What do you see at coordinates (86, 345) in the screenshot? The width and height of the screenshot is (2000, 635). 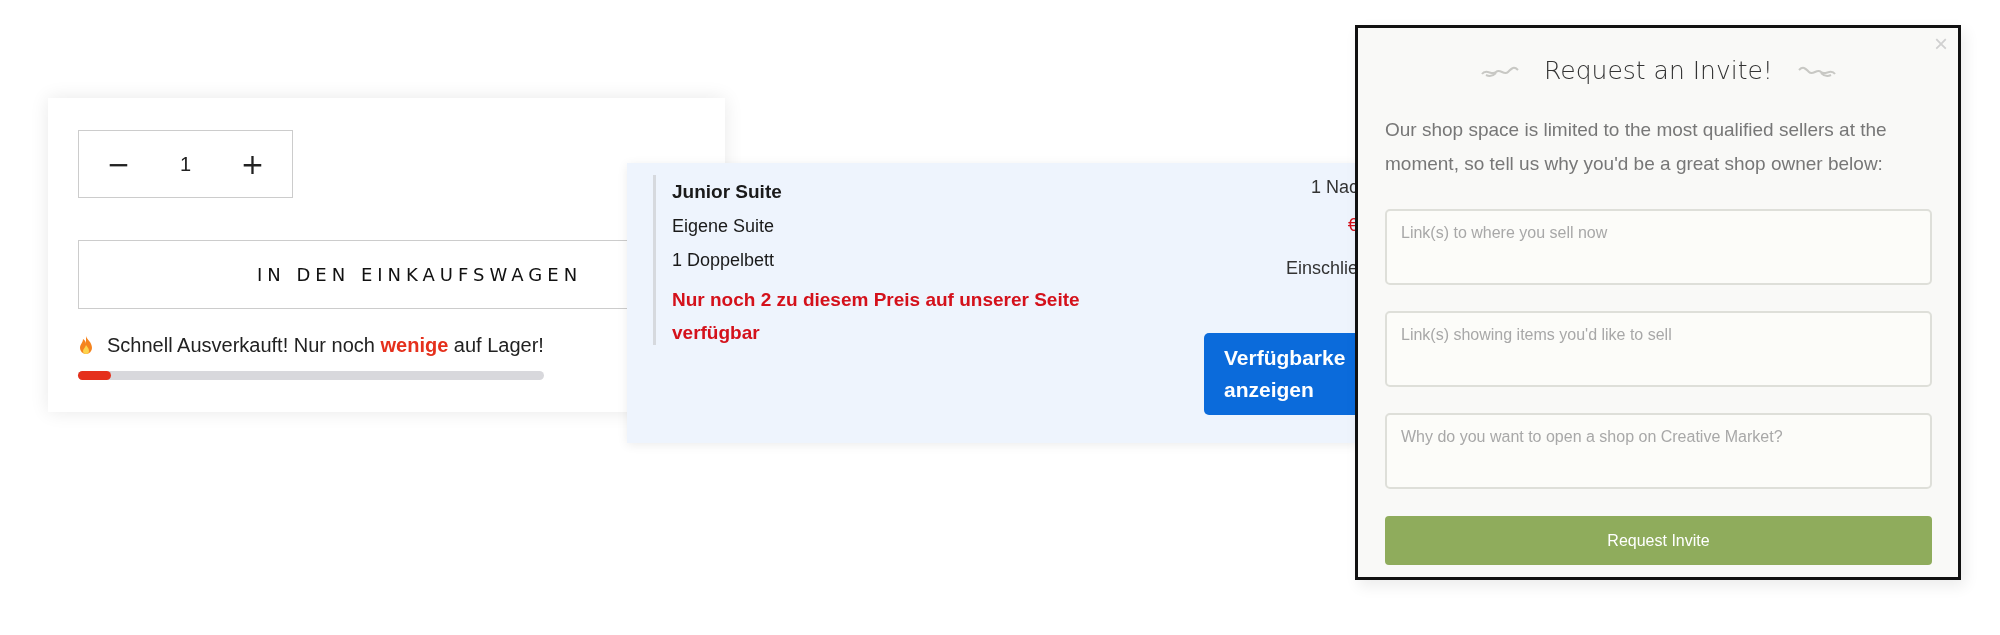 I see `flame-icon` at bounding box center [86, 345].